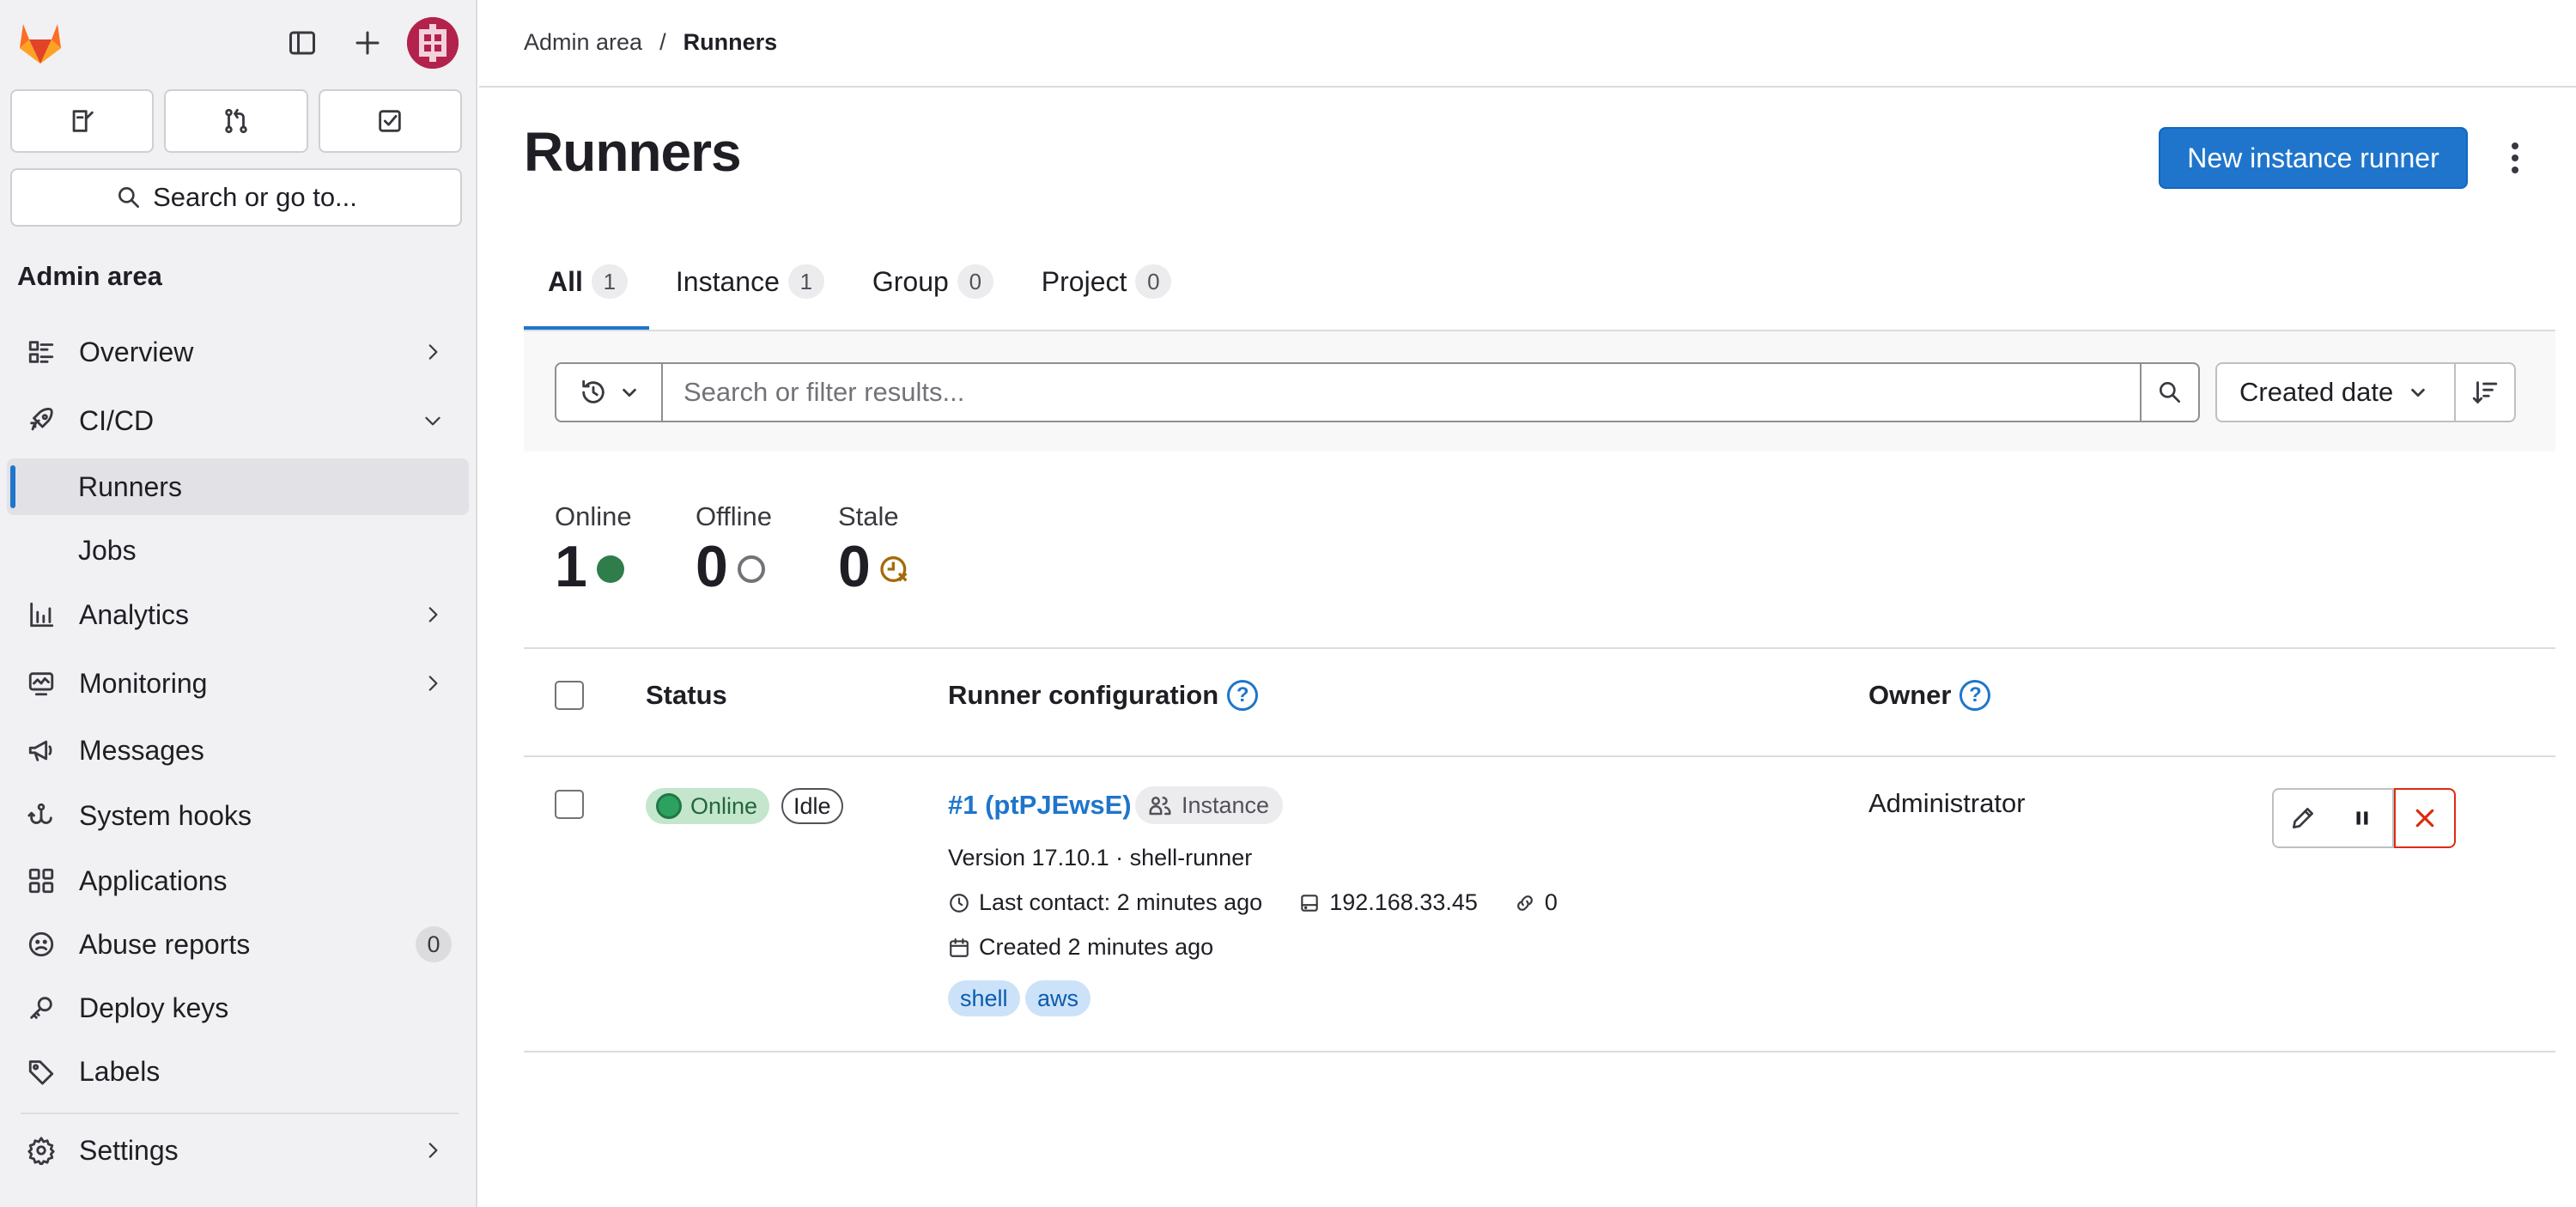 This screenshot has height=1207, width=2576. Describe the element at coordinates (238, 486) in the screenshot. I see `sidebar-item-runners: Runners` at that location.